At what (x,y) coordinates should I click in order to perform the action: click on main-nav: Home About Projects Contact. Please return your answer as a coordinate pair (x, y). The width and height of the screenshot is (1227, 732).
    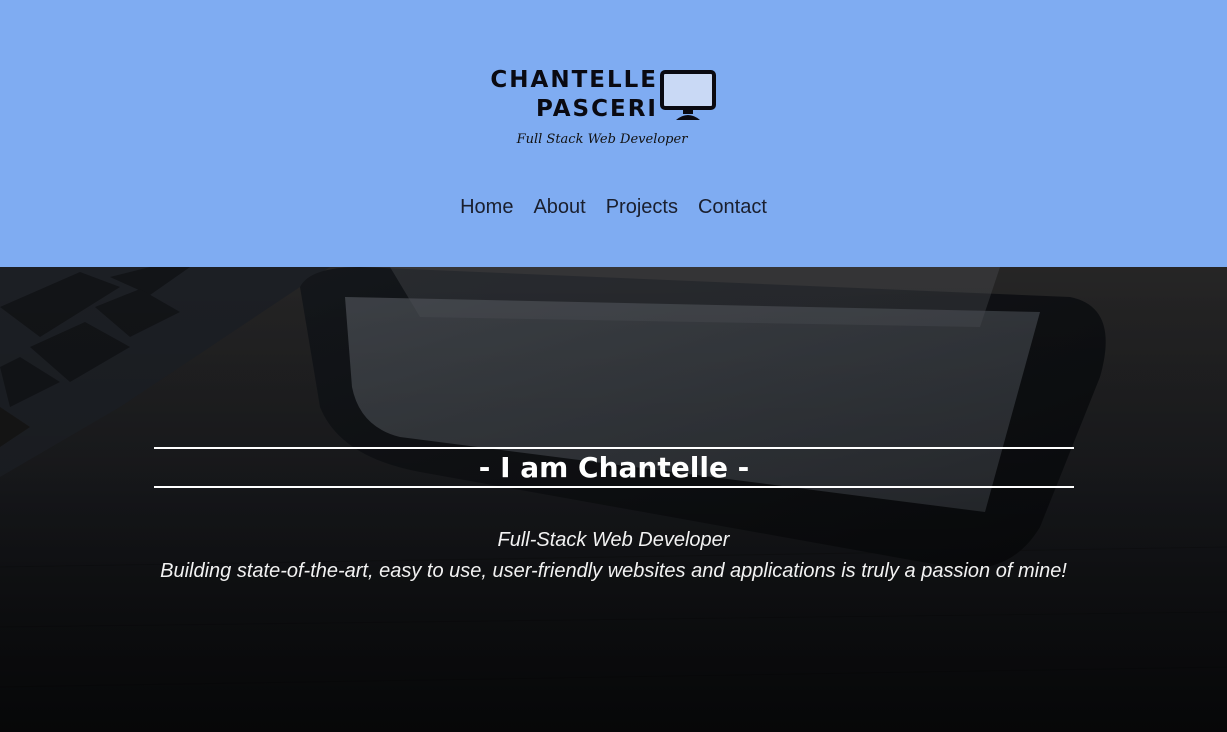
    Looking at the image, I should click on (613, 207).